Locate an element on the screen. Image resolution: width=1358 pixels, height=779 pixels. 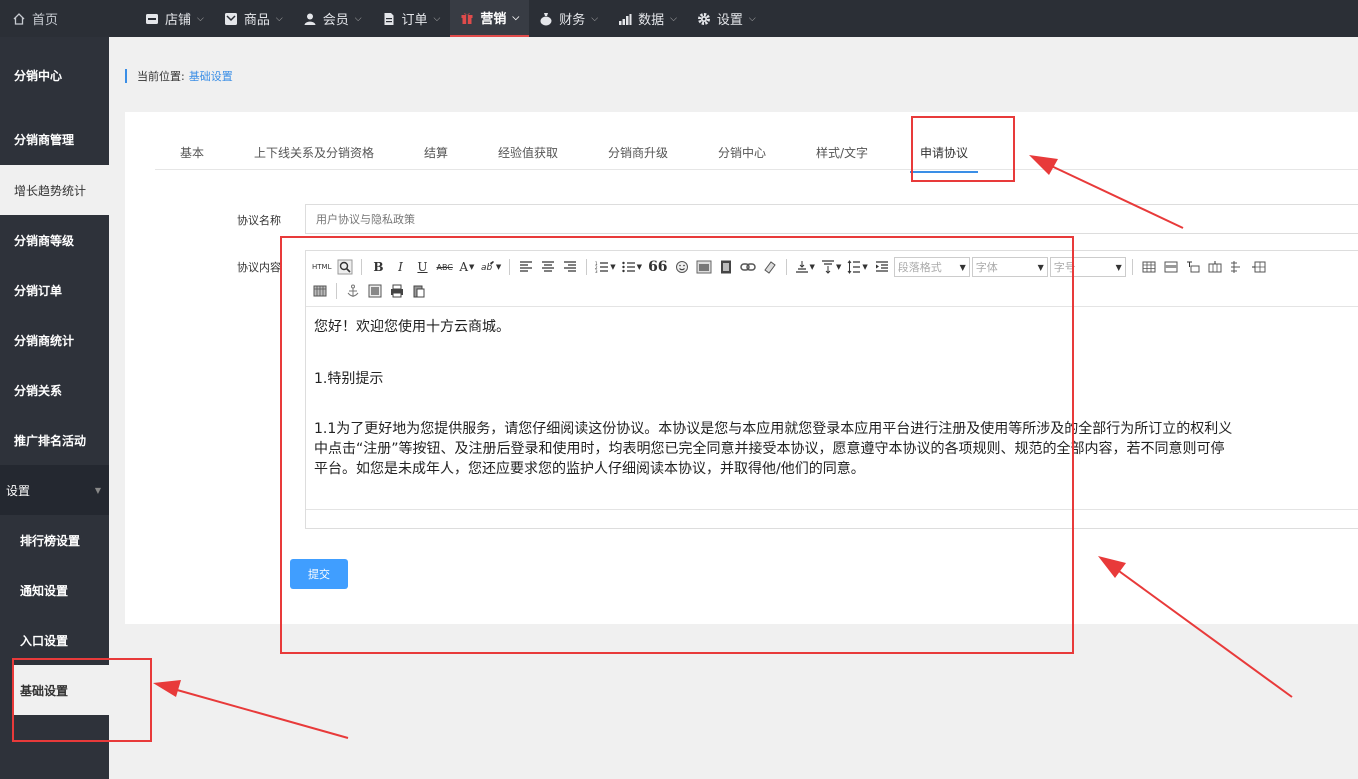
align-center-icon is located at coordinates (548, 267).